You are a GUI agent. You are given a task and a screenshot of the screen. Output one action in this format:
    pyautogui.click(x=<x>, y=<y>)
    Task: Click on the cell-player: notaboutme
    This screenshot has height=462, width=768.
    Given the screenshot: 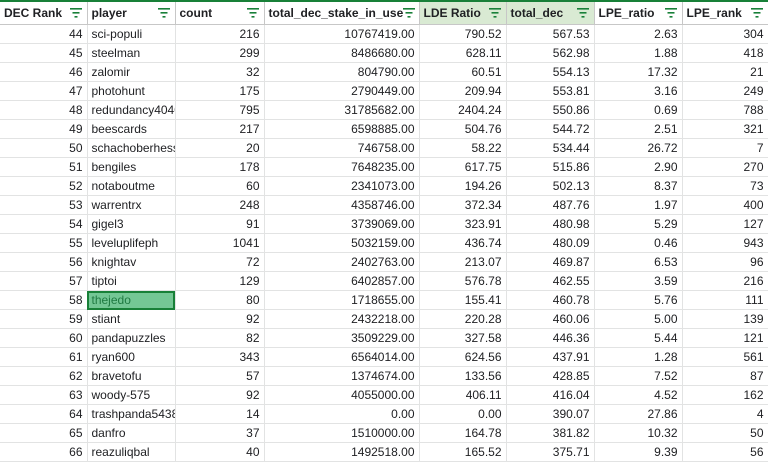 What is the action you would take?
    pyautogui.click(x=131, y=186)
    